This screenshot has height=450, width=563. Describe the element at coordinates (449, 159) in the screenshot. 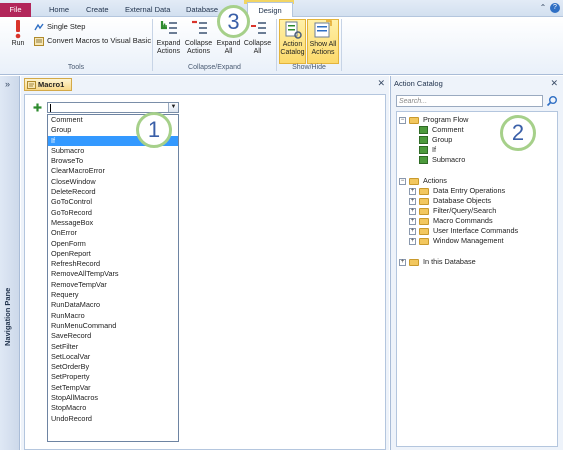

I see `tree-item-label: Submacro` at that location.